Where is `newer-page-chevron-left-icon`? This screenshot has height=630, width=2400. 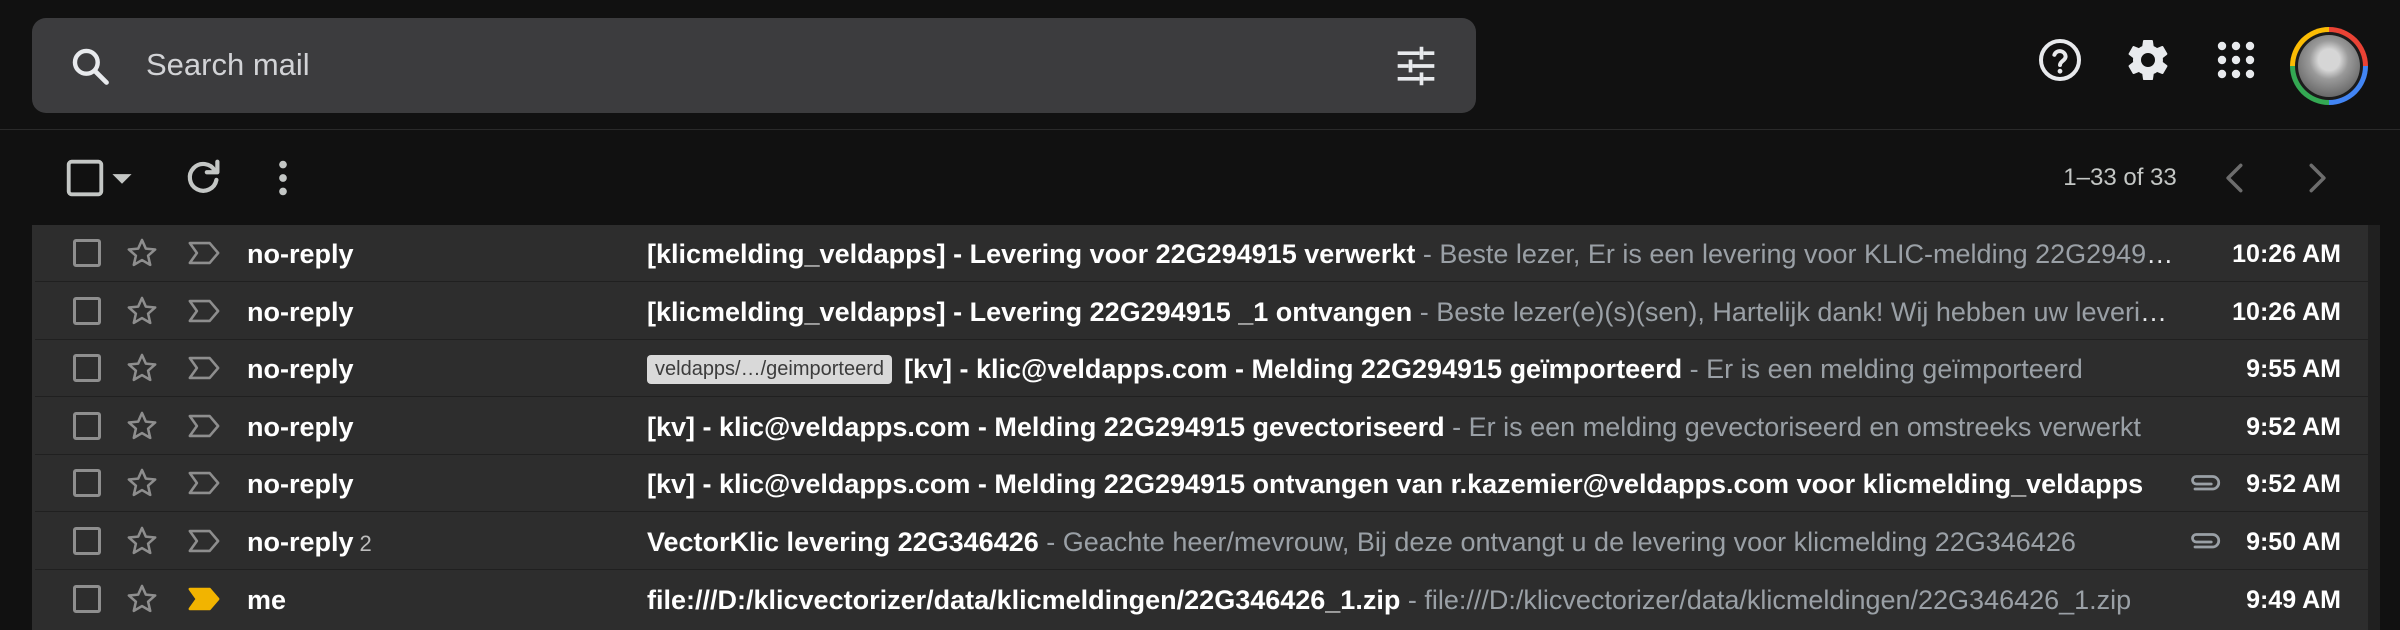 newer-page-chevron-left-icon is located at coordinates (2236, 178).